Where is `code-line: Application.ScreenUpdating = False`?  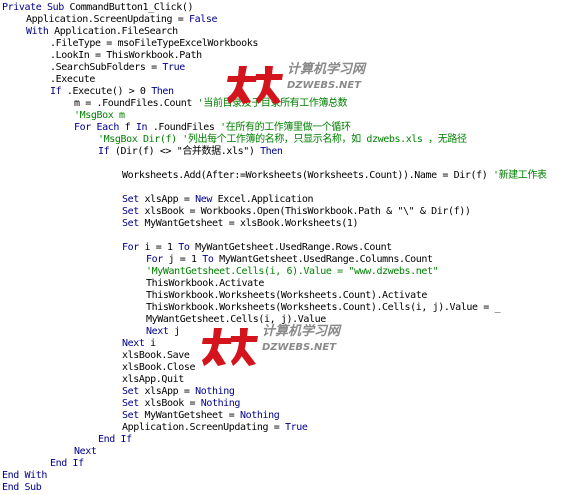 code-line: Application.ScreenUpdating = False is located at coordinates (274, 20).